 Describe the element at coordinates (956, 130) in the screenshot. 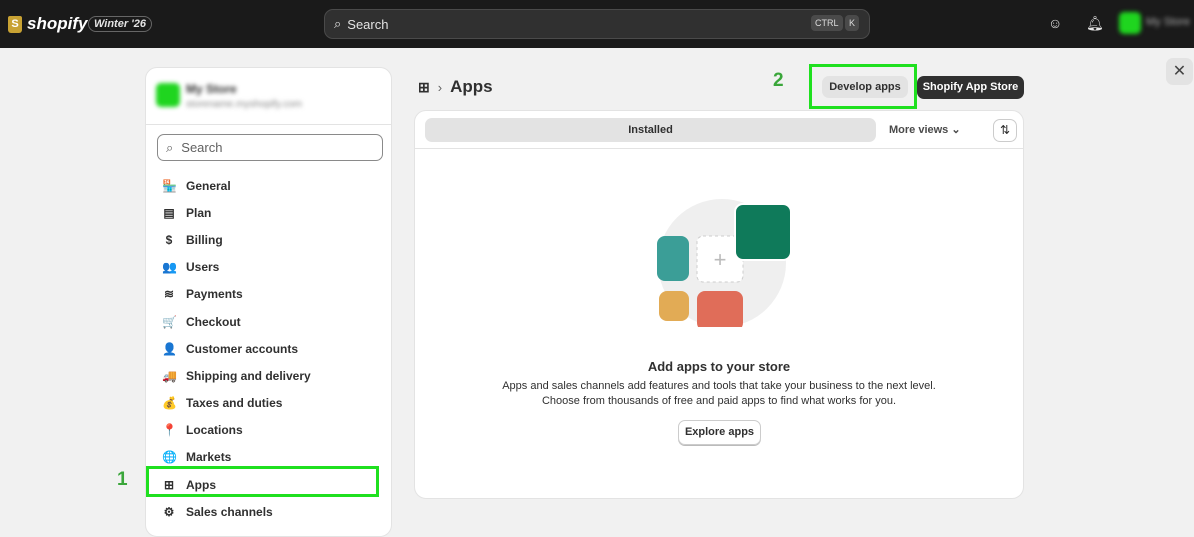

I see `chevron-down-icon: ⌄` at that location.